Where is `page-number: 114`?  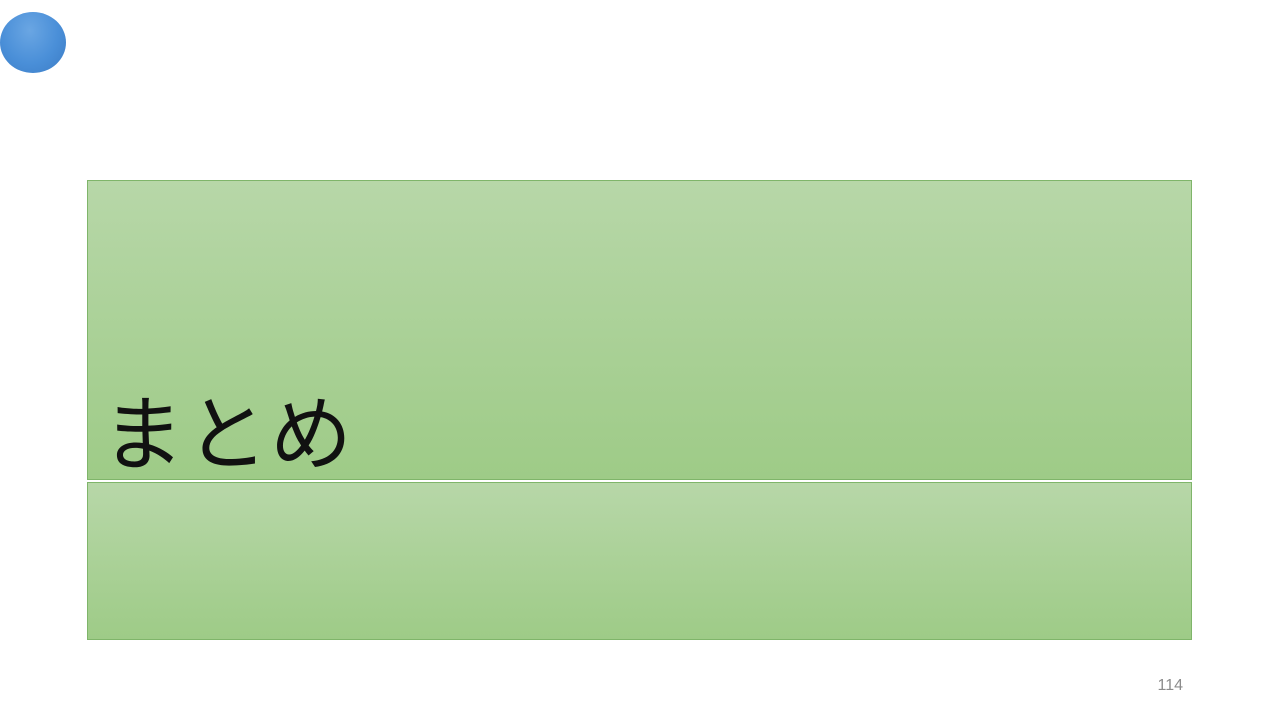
page-number: 114 is located at coordinates (1170, 685).